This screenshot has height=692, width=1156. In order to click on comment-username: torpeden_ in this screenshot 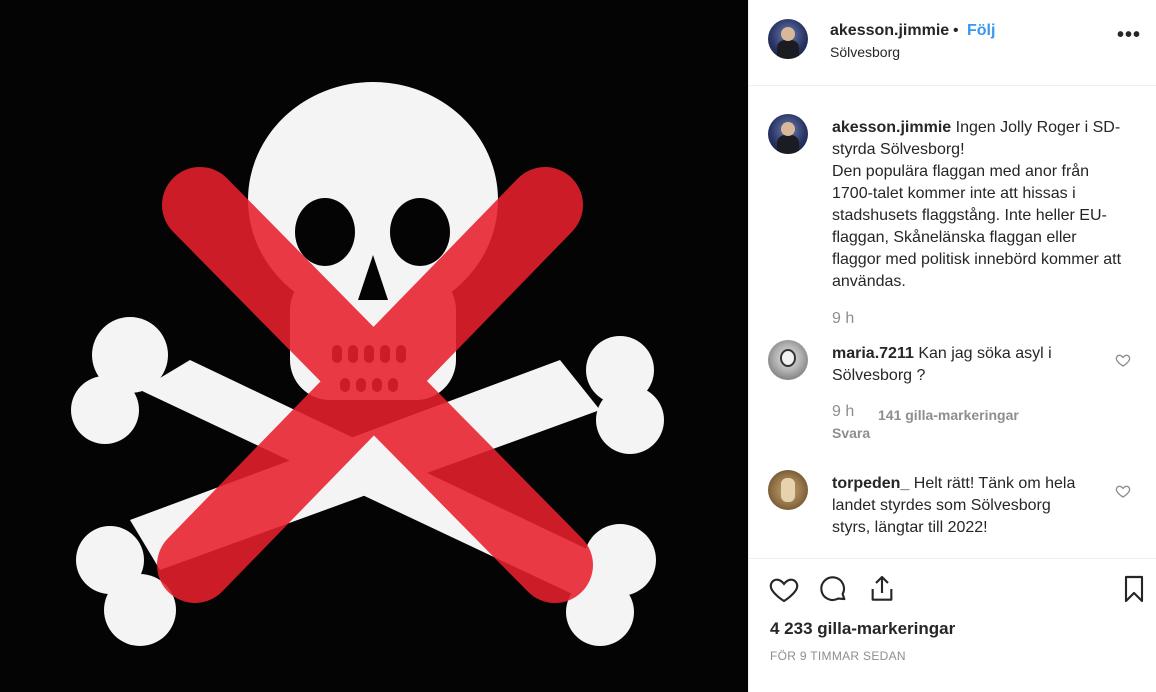, I will do `click(870, 483)`.